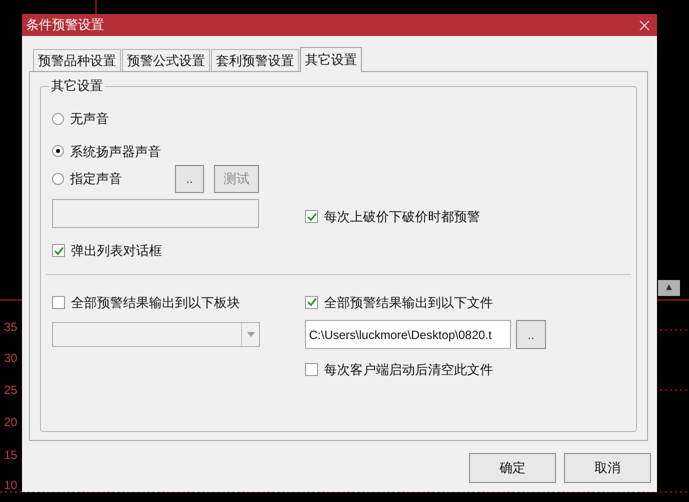 The width and height of the screenshot is (689, 502). Describe the element at coordinates (11, 485) in the screenshot. I see `axis-label: 10` at that location.